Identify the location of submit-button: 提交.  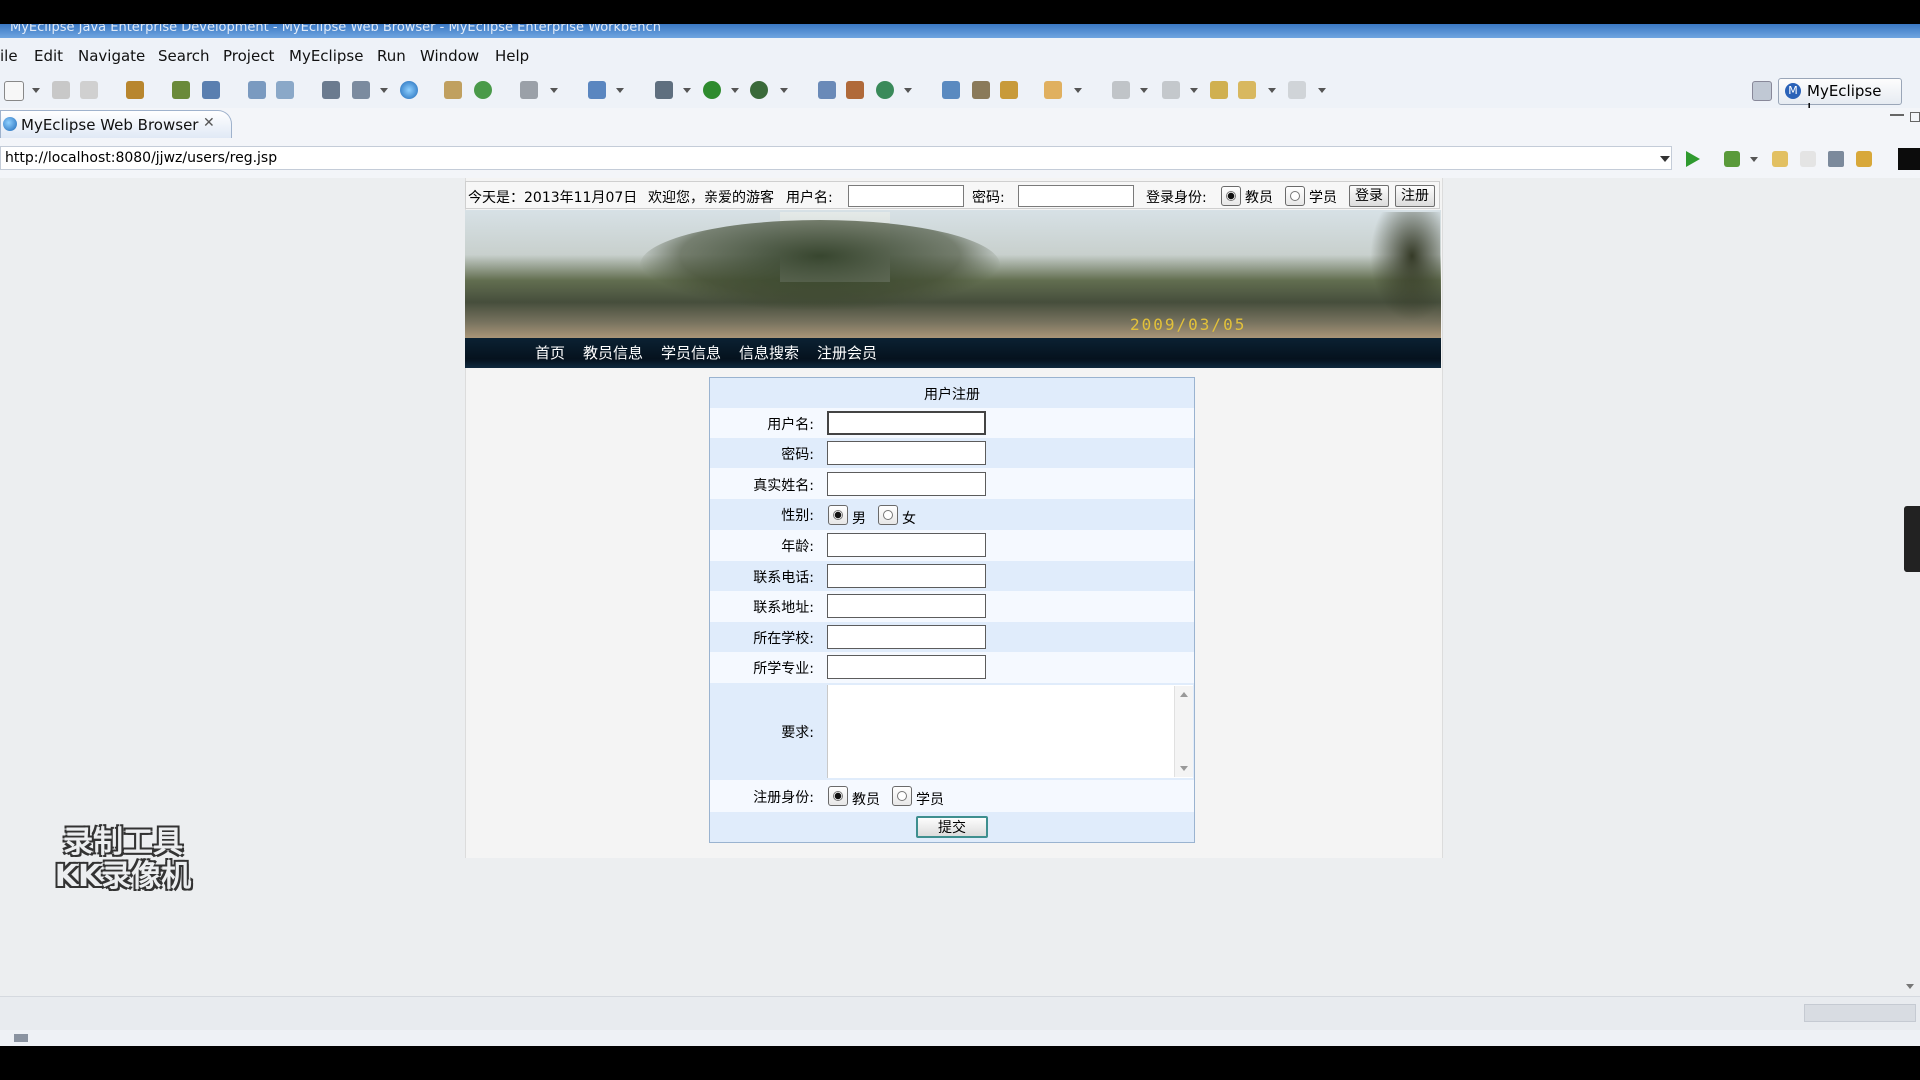
(952, 827).